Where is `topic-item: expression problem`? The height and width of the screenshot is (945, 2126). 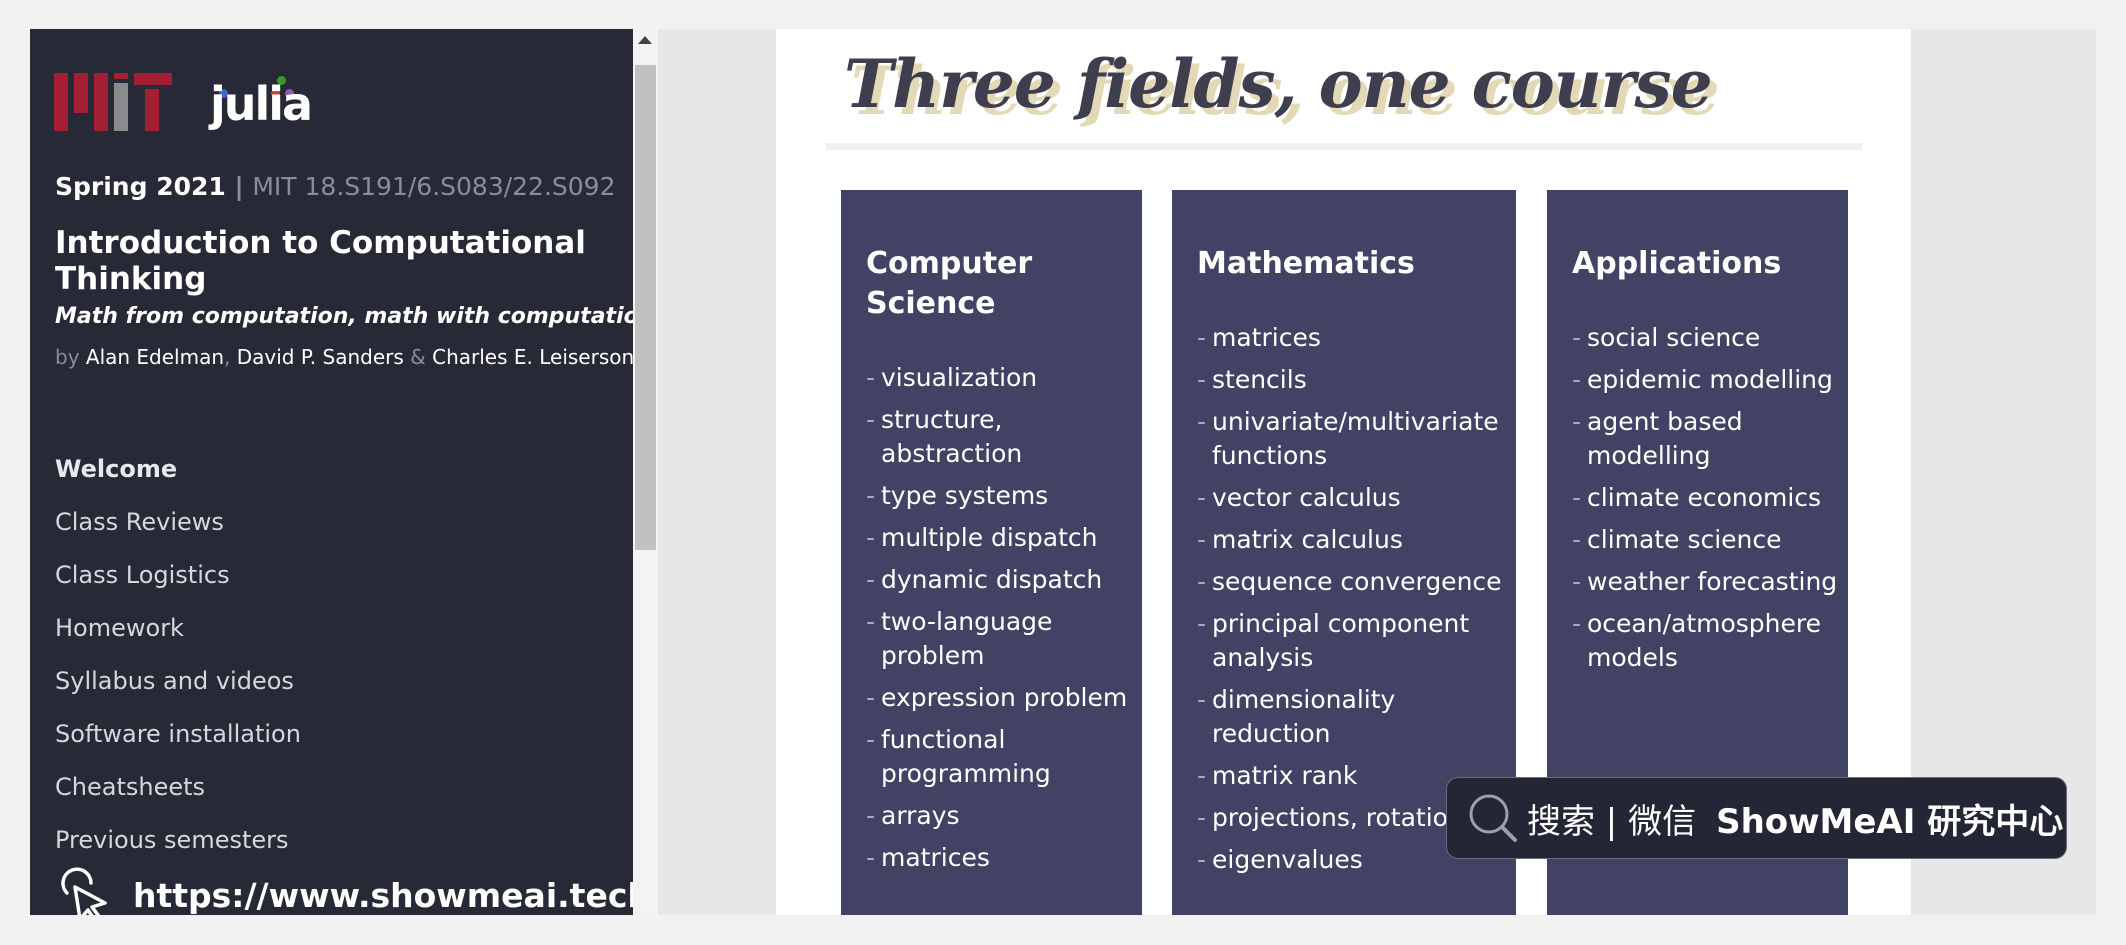
topic-item: expression problem is located at coordinates (1004, 698).